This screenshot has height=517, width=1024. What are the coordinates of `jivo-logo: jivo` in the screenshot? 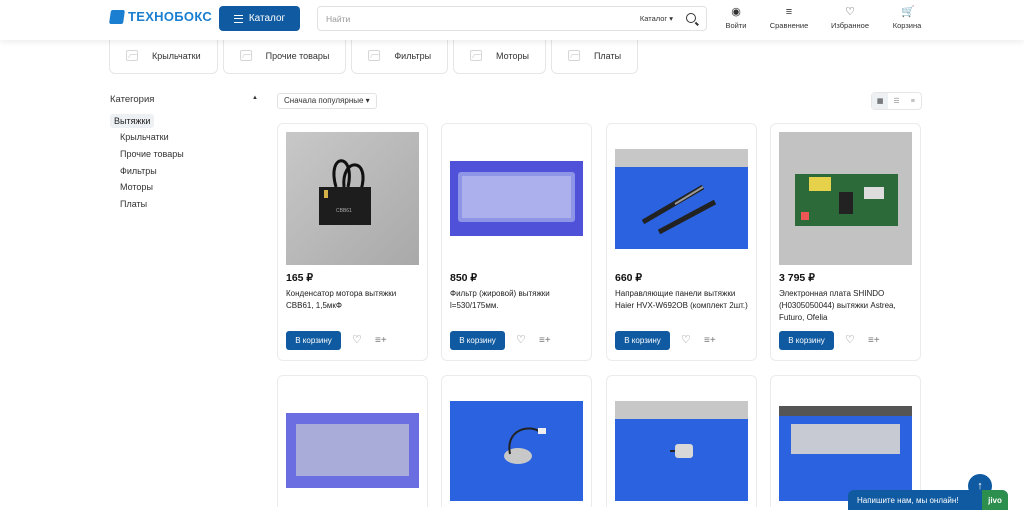 It's located at (995, 500).